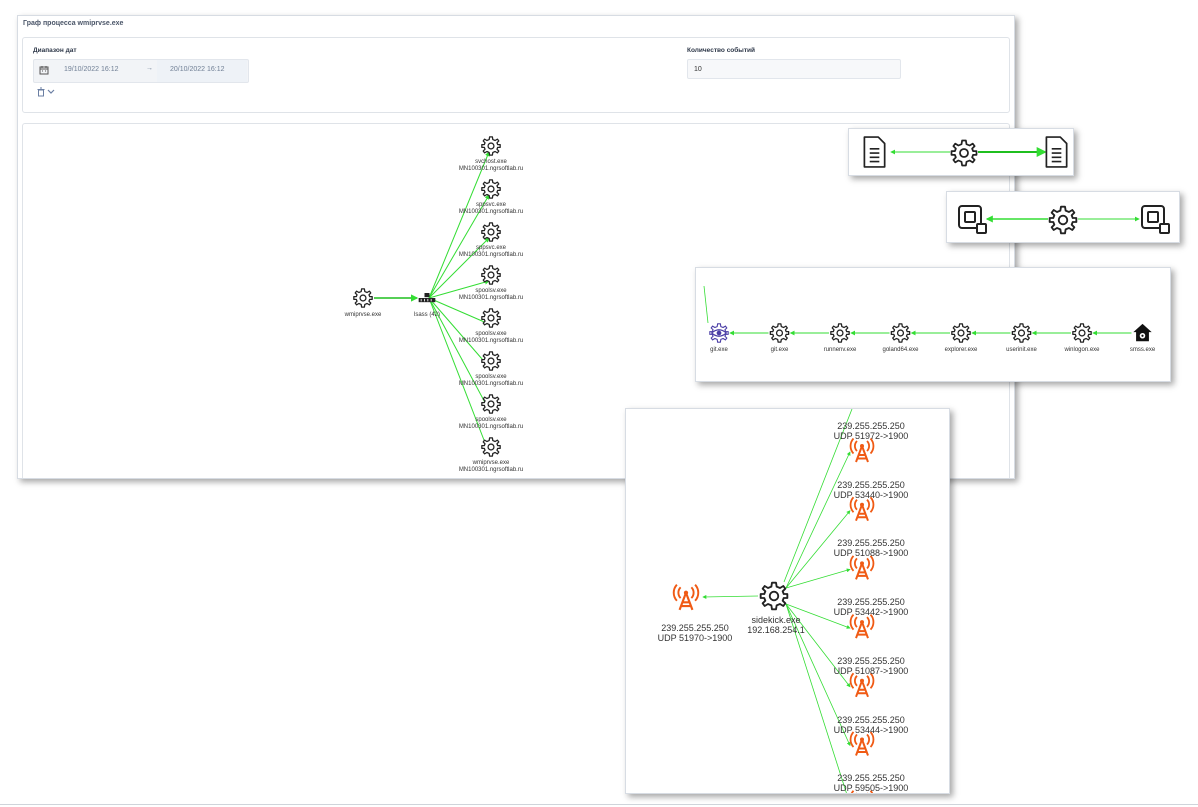 This screenshot has width=1198, height=807. Describe the element at coordinates (427, 315) in the screenshot. I see `hub-node-label: lsass (42)` at that location.